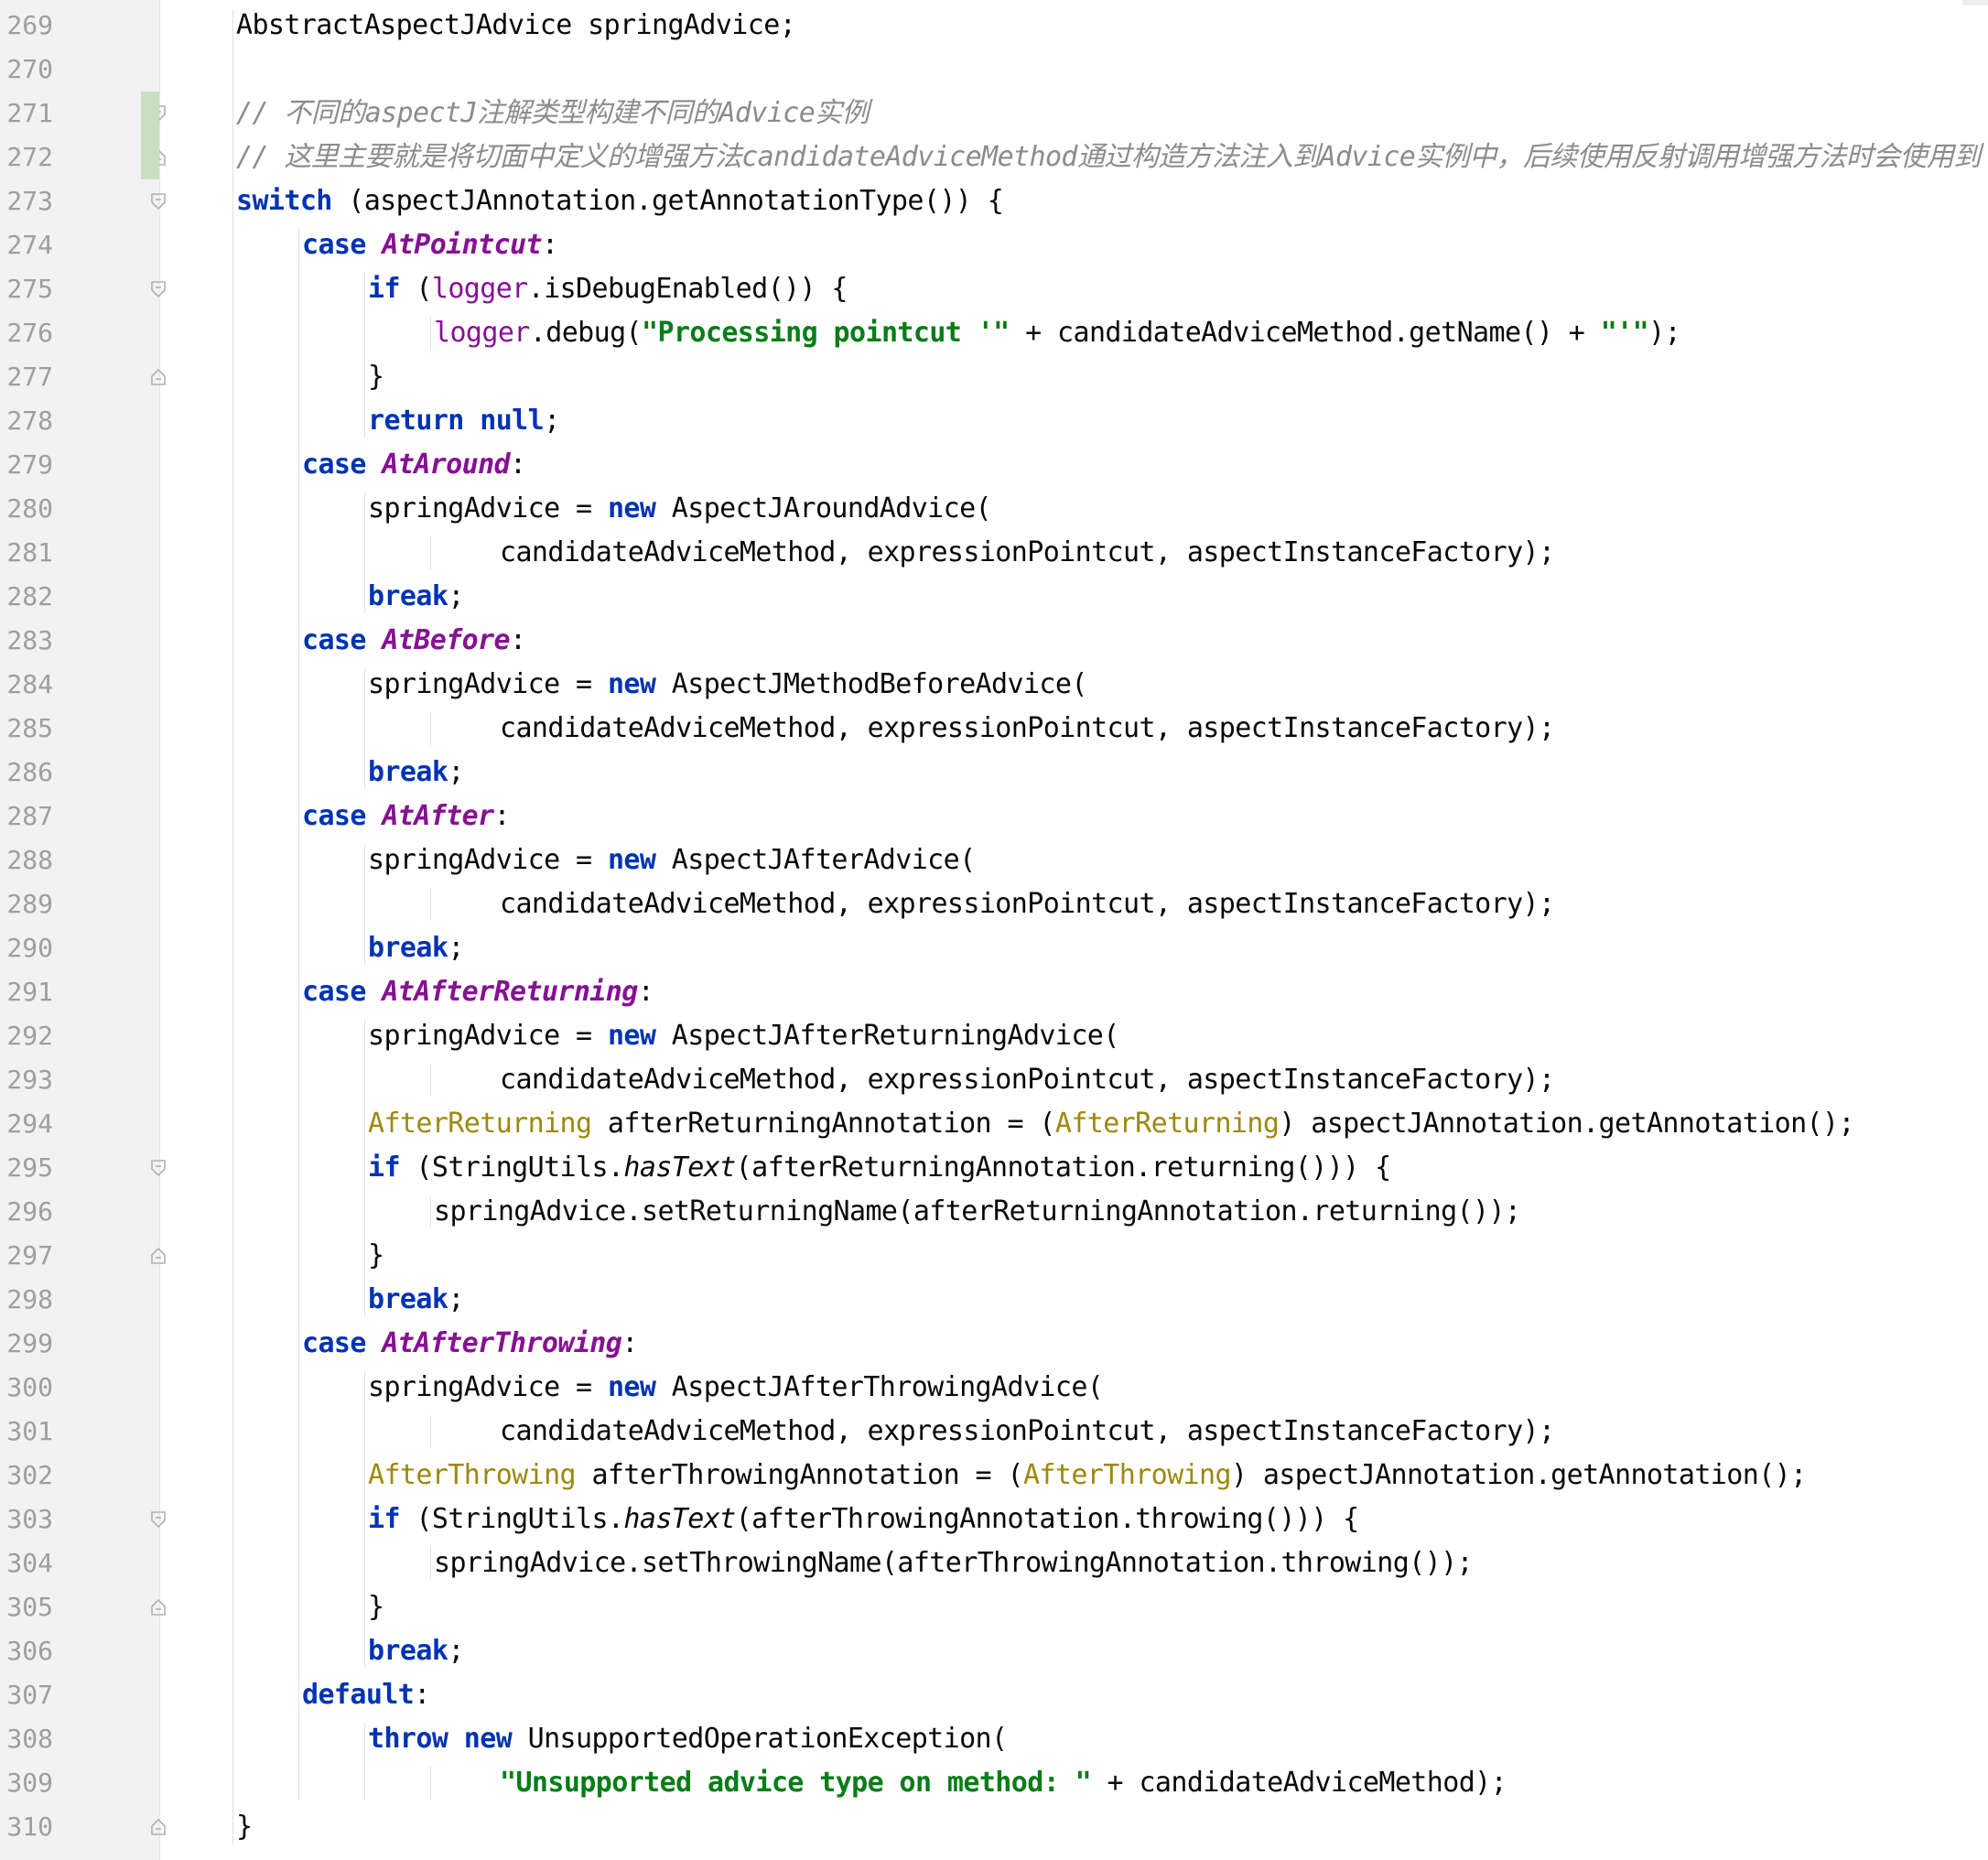 The image size is (1988, 1860). Describe the element at coordinates (414, 641) in the screenshot. I see `code-text: case AtBefore:` at that location.